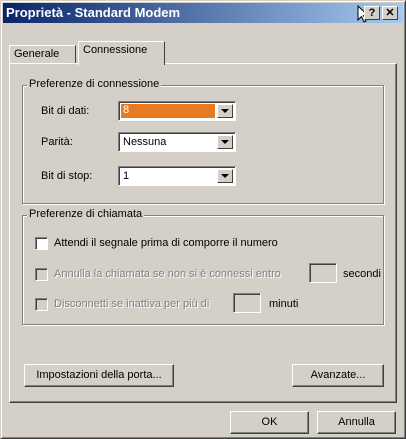  What do you see at coordinates (41, 304) in the screenshot?
I see `disconnect-idle-checkbox` at bounding box center [41, 304].